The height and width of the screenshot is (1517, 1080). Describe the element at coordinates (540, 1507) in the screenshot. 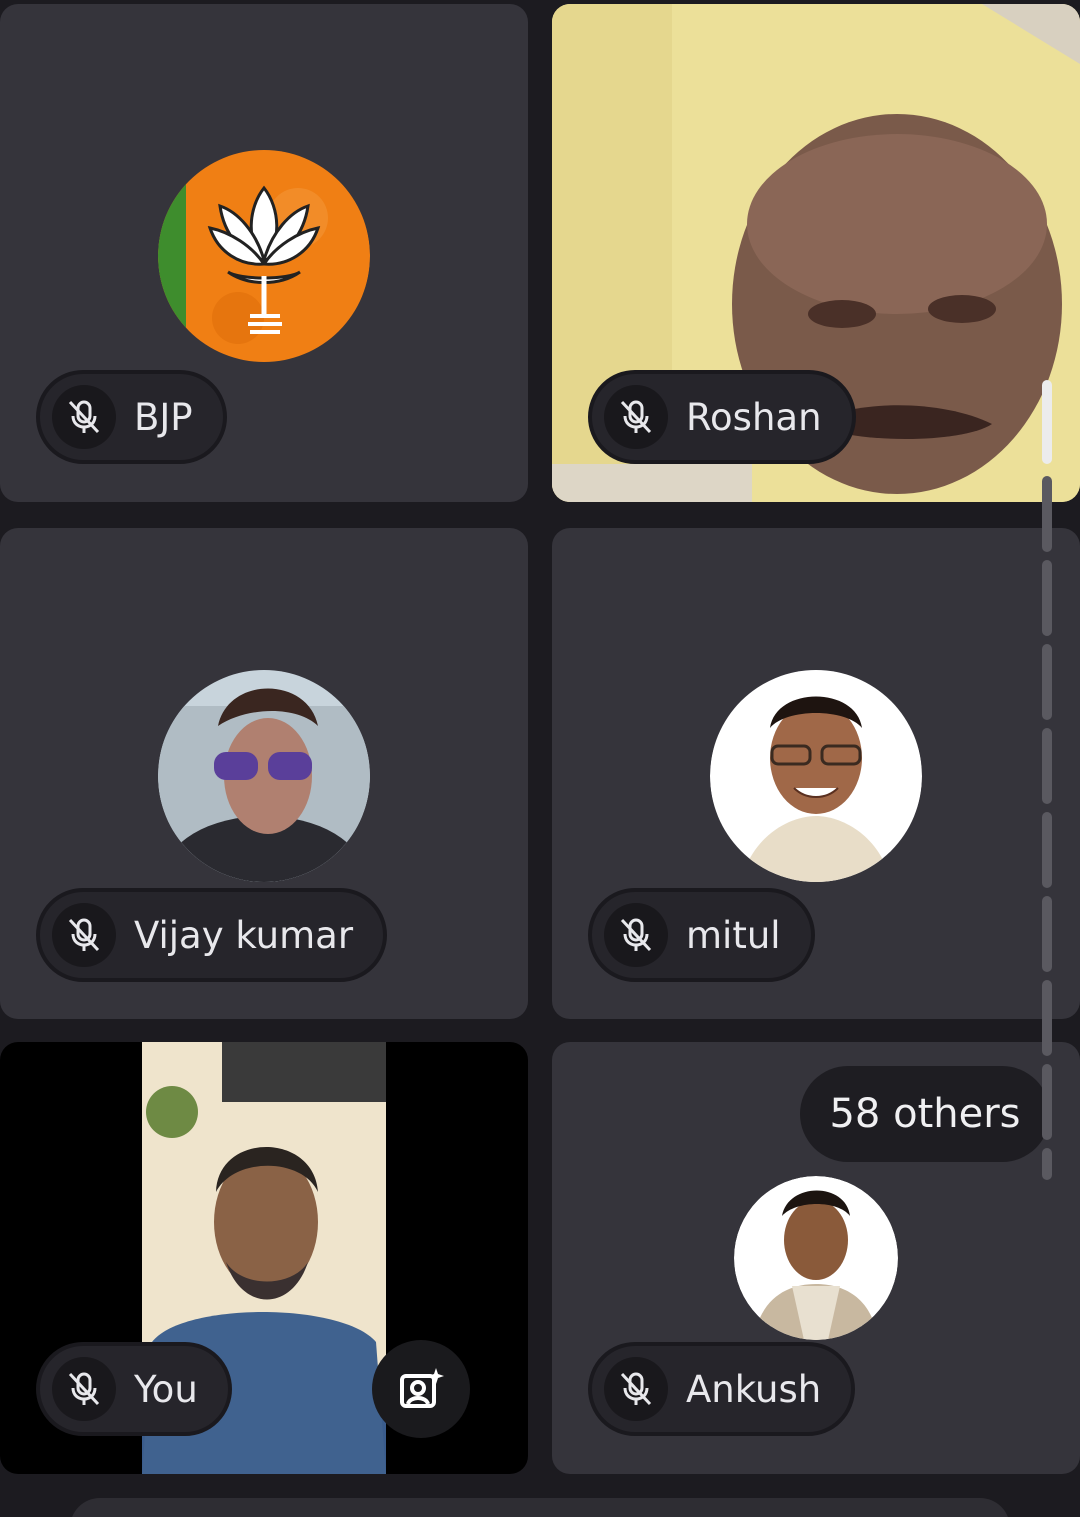

I see `bottom-controls-bar` at that location.